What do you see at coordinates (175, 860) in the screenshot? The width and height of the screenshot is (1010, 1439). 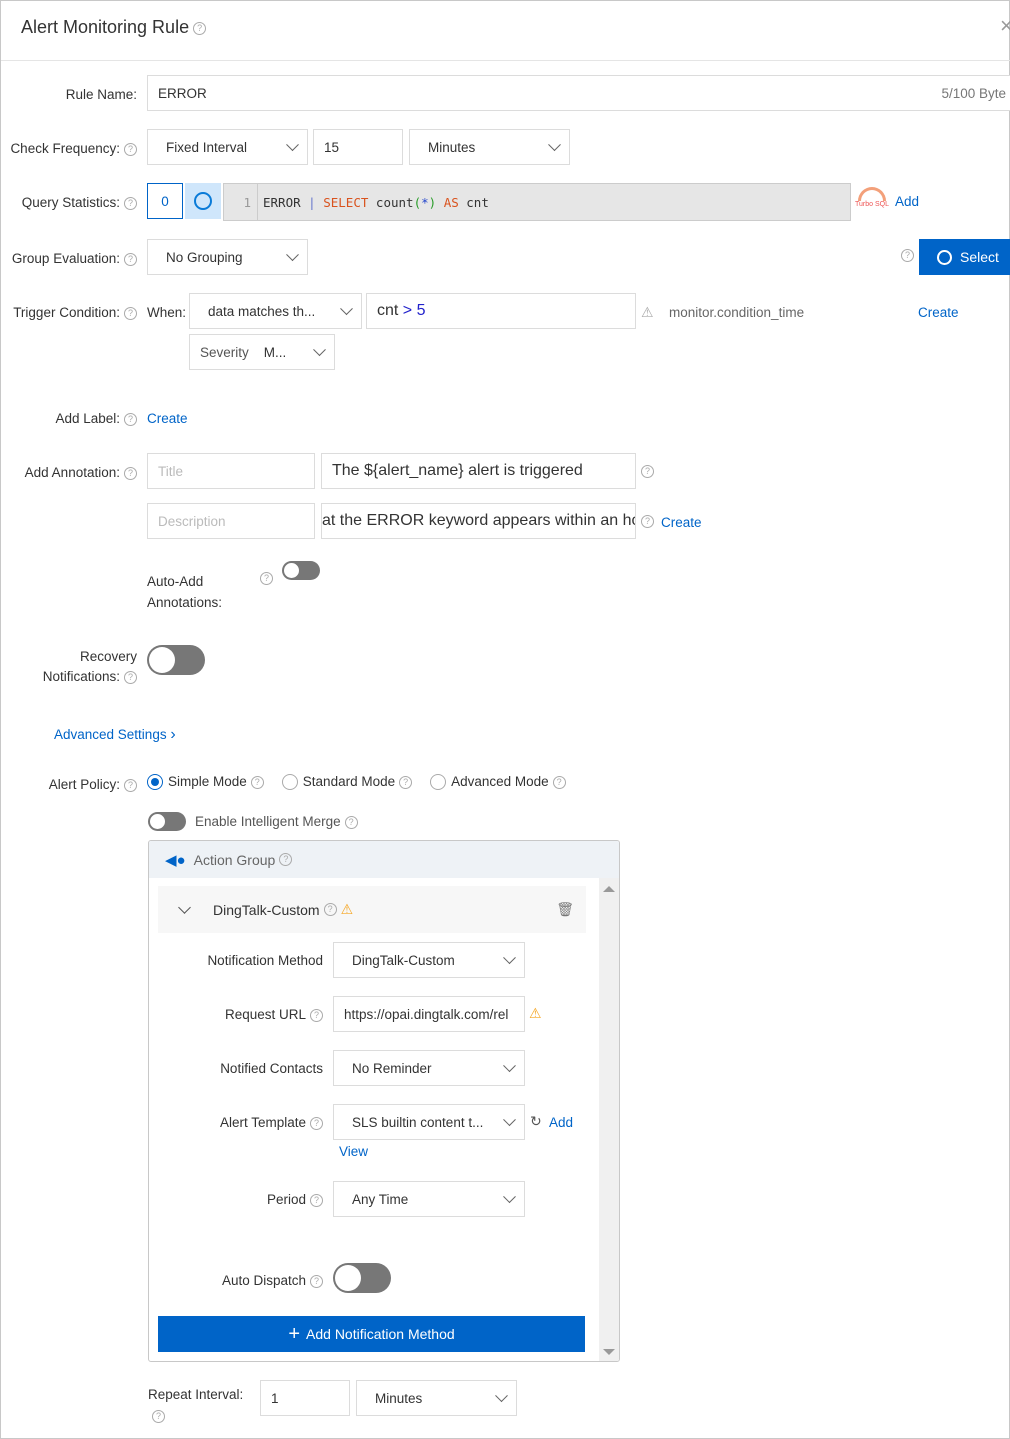 I see `contact-group-icon: ◀●` at bounding box center [175, 860].